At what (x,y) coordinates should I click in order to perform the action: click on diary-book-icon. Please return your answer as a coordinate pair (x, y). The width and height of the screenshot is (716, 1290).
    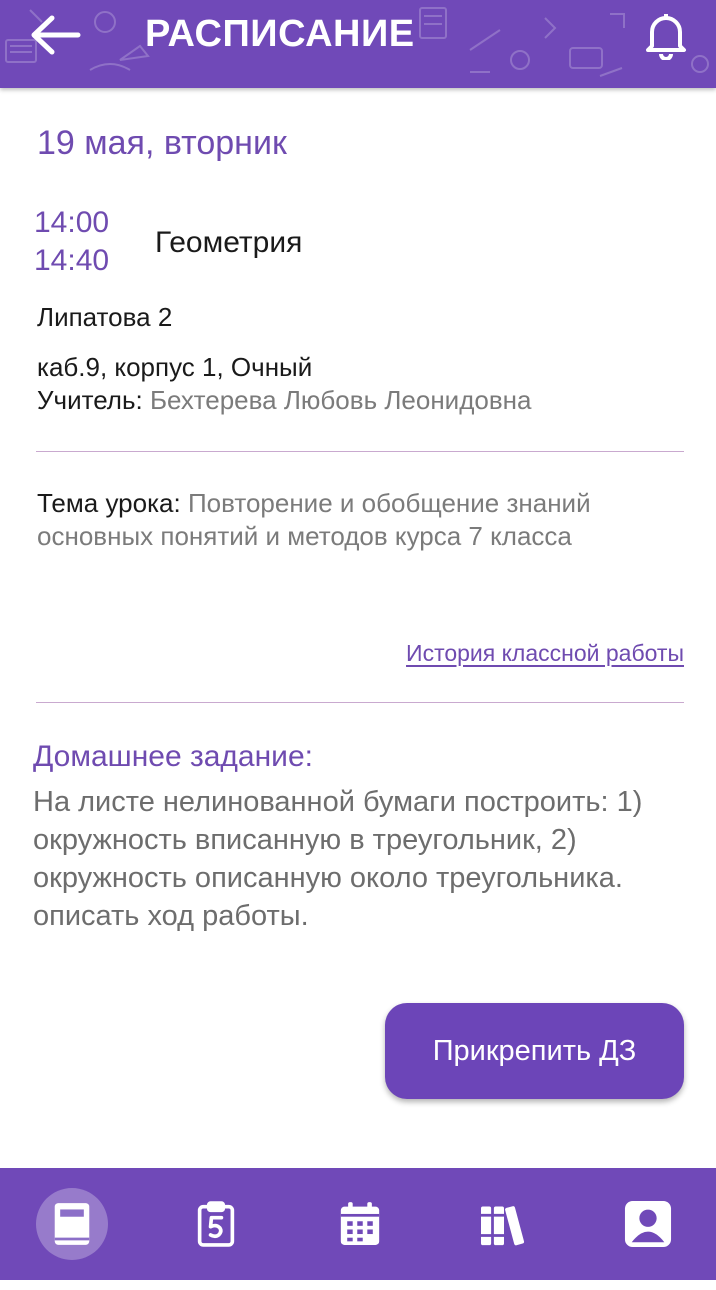
    Looking at the image, I should click on (72, 1224).